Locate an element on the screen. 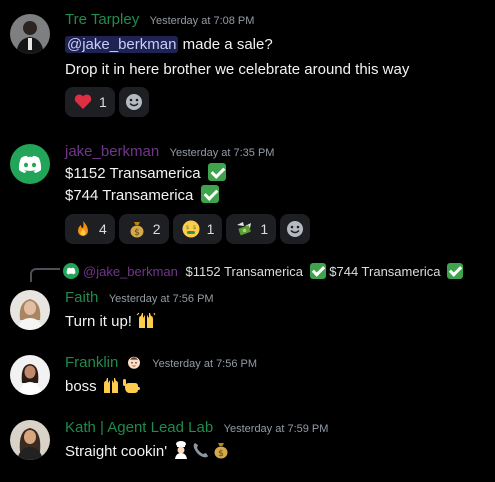  reply-text: $1152 Transamerica is located at coordinates (244, 271).